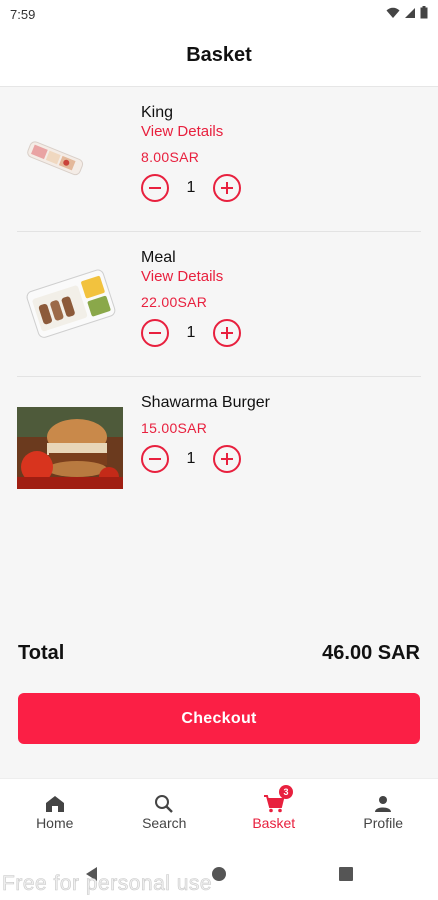 The image size is (438, 900). What do you see at coordinates (219, 55) in the screenshot?
I see `page-title: Basket` at bounding box center [219, 55].